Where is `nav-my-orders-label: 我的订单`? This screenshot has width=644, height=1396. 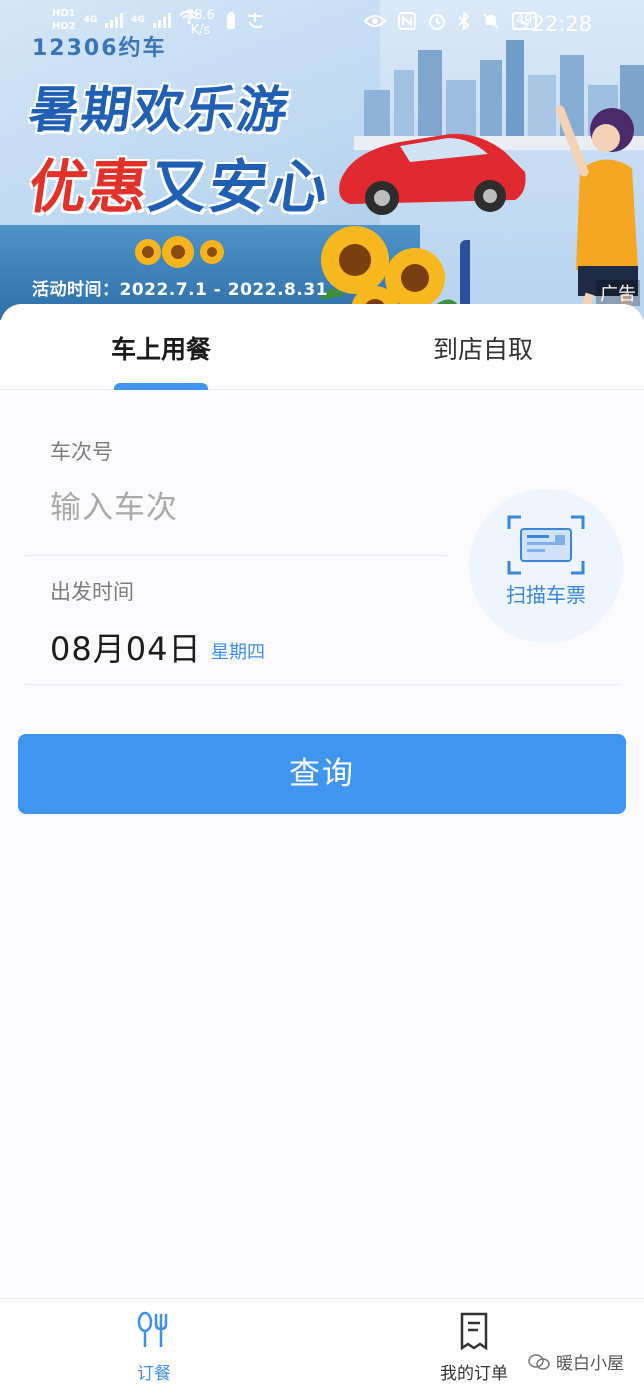 nav-my-orders-label: 我的订单 is located at coordinates (474, 1374).